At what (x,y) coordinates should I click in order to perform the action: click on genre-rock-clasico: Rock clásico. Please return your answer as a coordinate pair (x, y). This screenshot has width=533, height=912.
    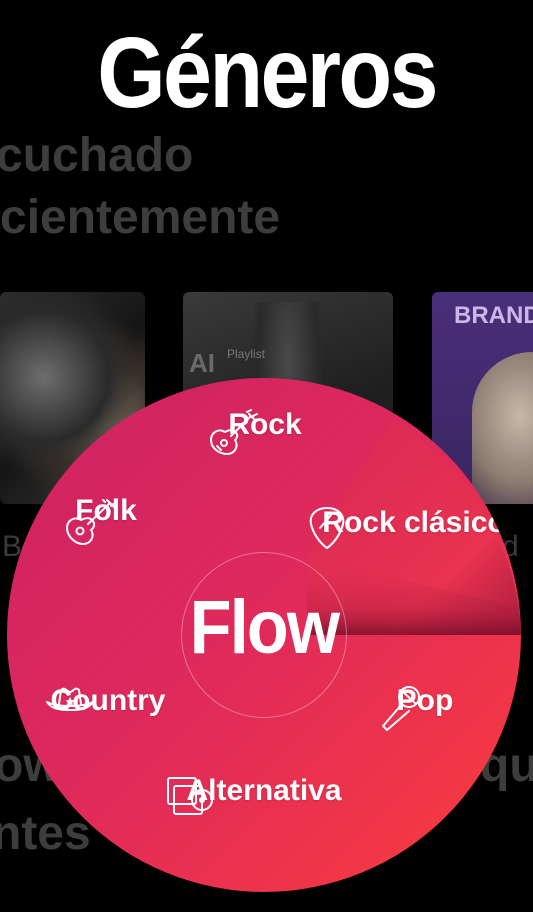
    Looking at the image, I should click on (414, 528).